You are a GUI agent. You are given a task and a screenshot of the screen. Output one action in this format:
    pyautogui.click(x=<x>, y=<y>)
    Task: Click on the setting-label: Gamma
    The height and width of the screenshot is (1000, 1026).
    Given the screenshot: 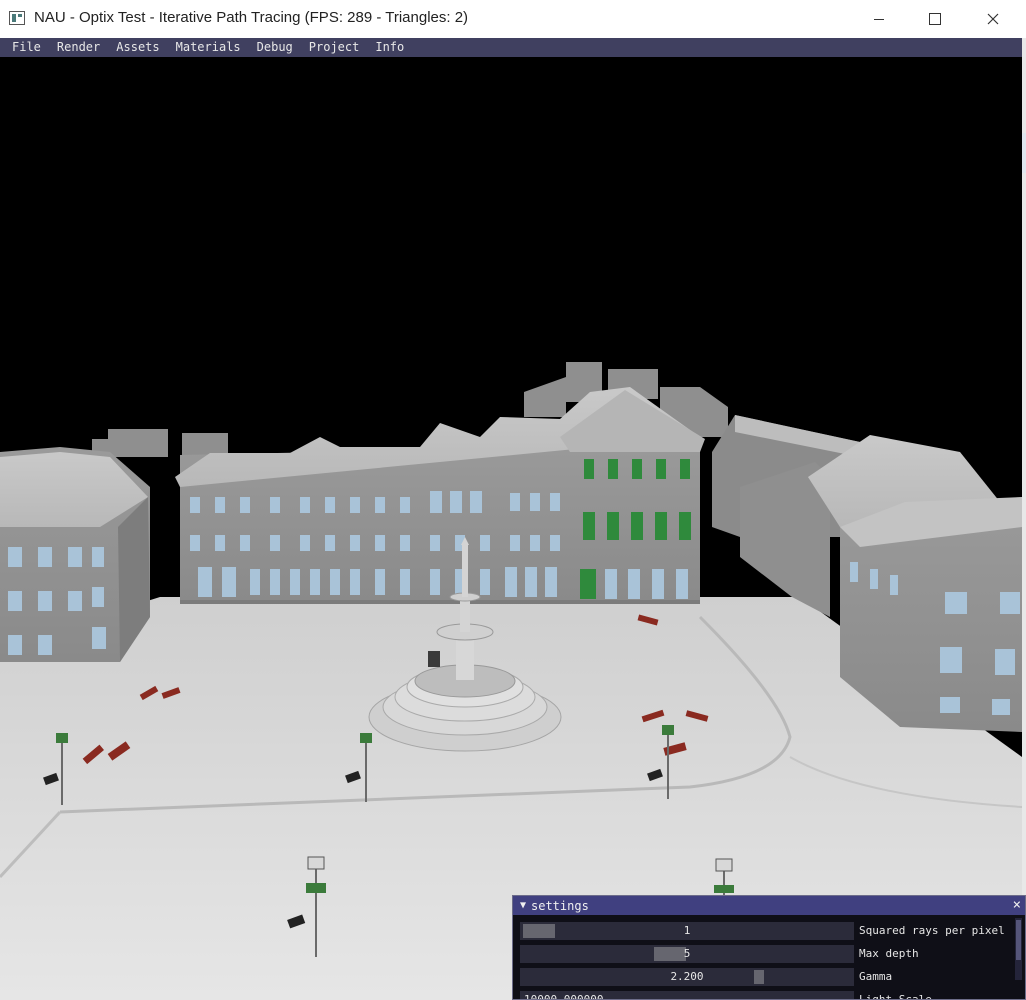 What is the action you would take?
    pyautogui.click(x=876, y=976)
    